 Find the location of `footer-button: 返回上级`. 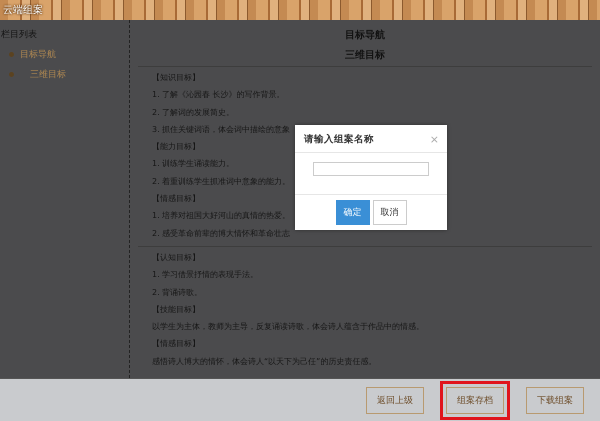

footer-button: 返回上级 is located at coordinates (395, 400).